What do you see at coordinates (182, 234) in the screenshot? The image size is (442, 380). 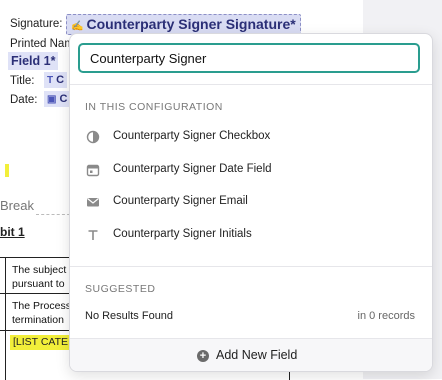 I see `option-label: Counterparty Signer Initials` at bounding box center [182, 234].